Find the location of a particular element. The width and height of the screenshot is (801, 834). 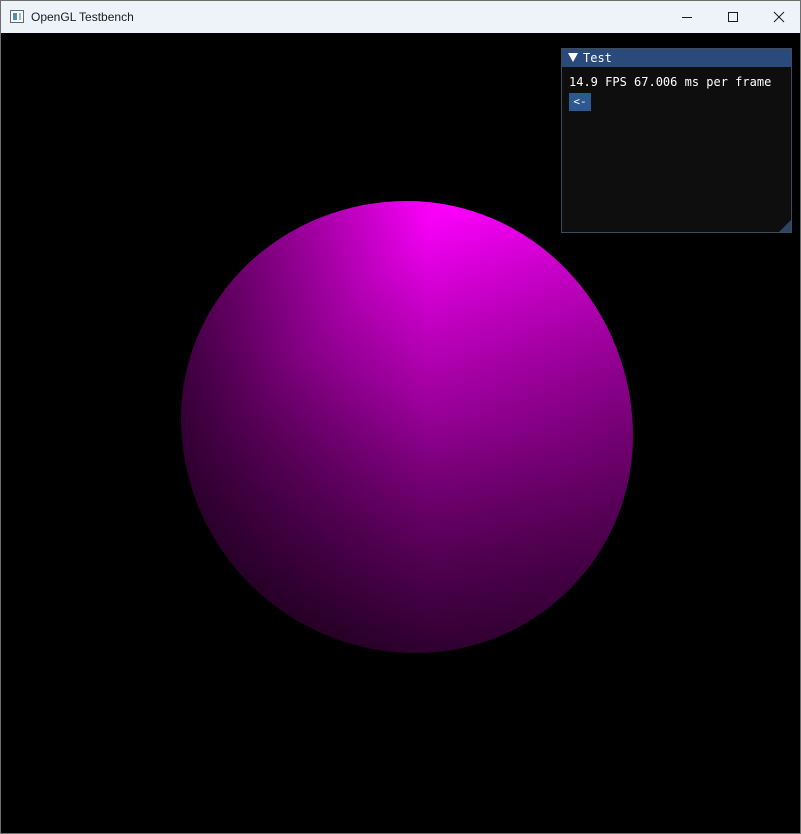

imgui-title-bar: Test is located at coordinates (676, 58).